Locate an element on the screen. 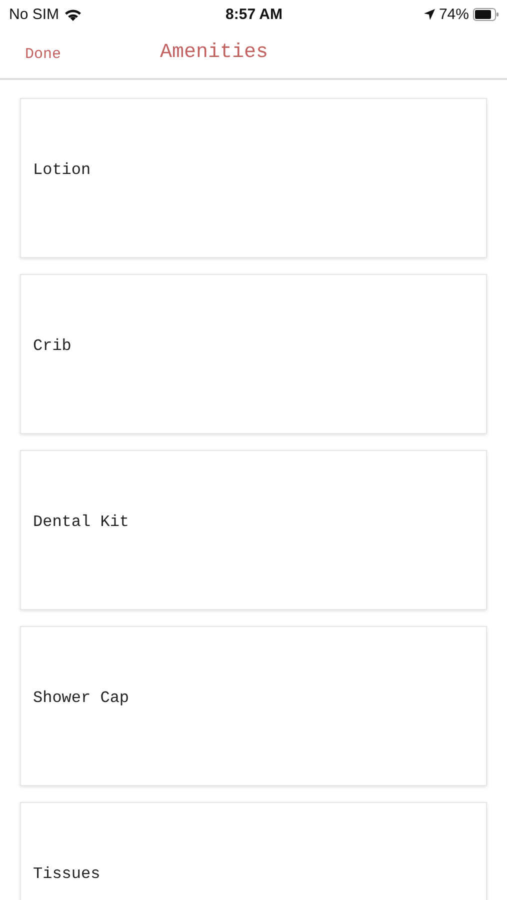  amenity-label: Dental Kit is located at coordinates (81, 522).